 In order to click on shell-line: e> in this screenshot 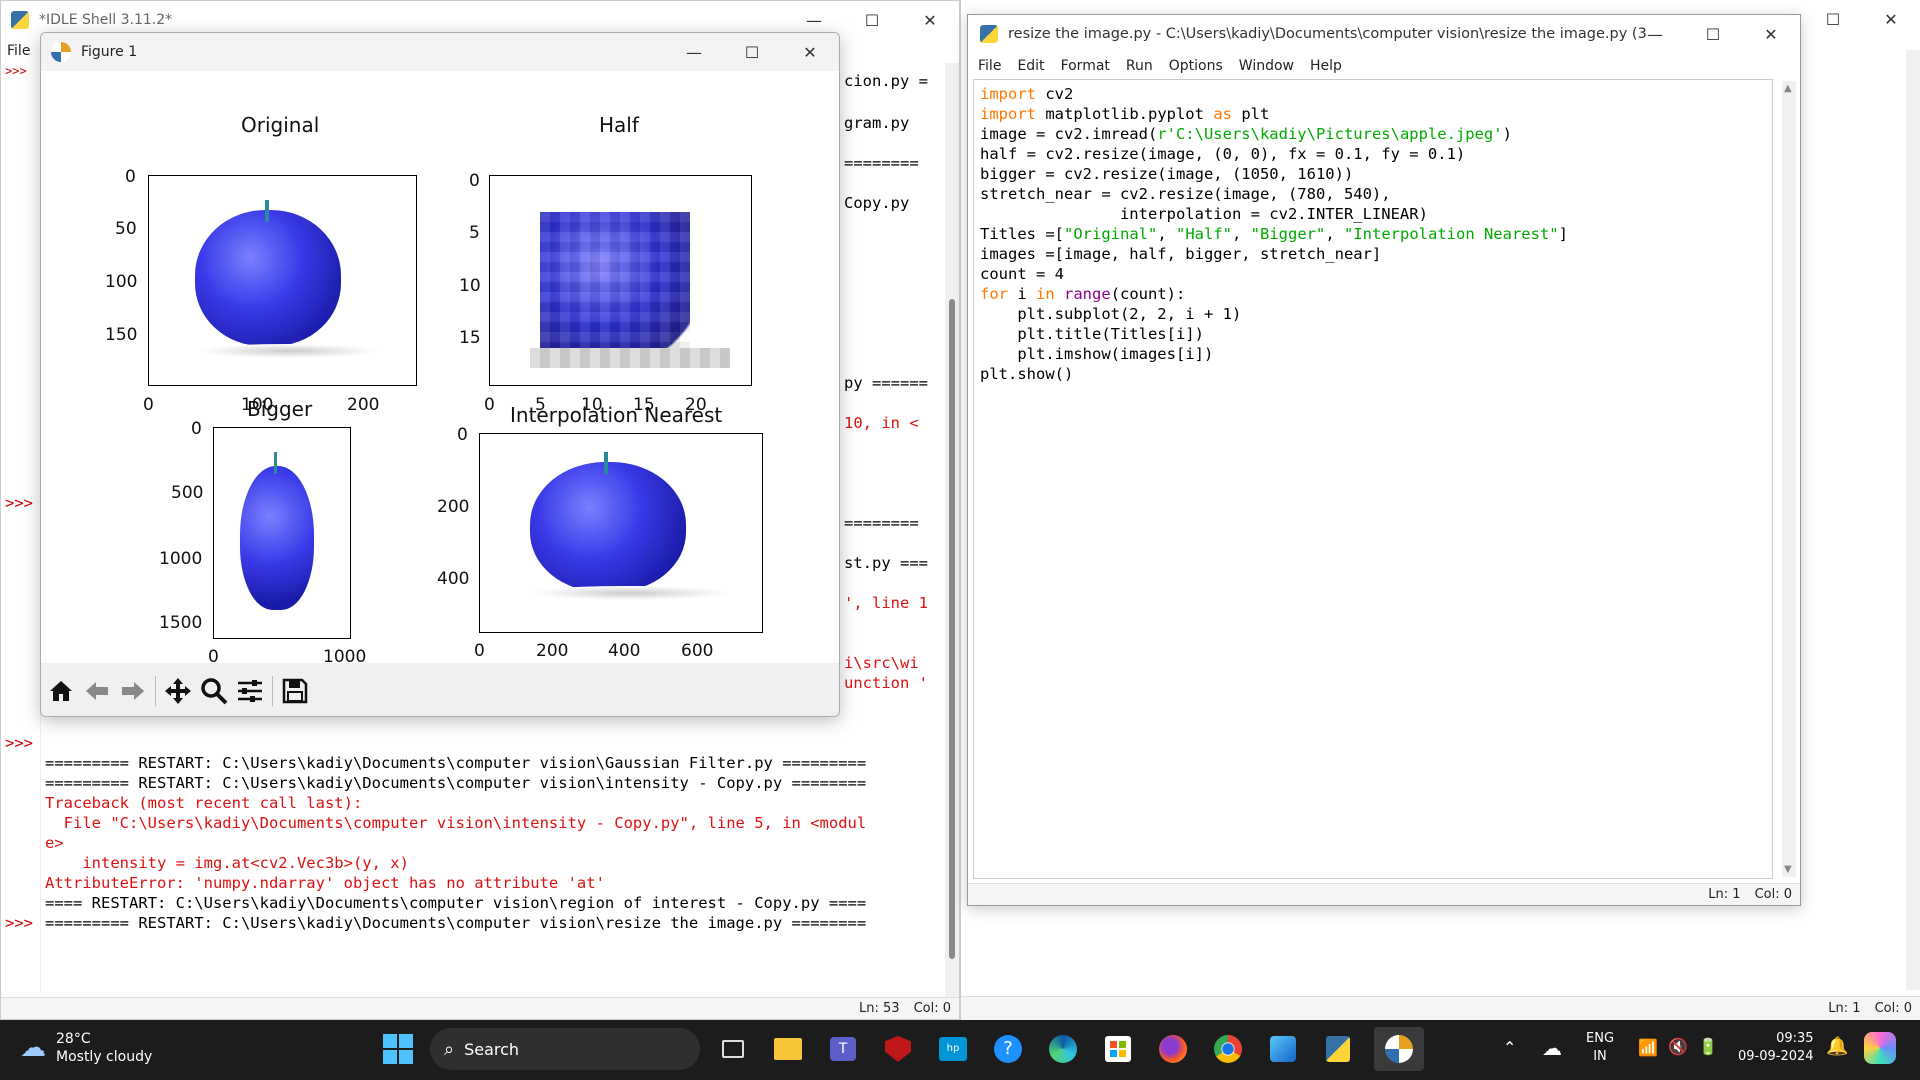, I will do `click(54, 843)`.